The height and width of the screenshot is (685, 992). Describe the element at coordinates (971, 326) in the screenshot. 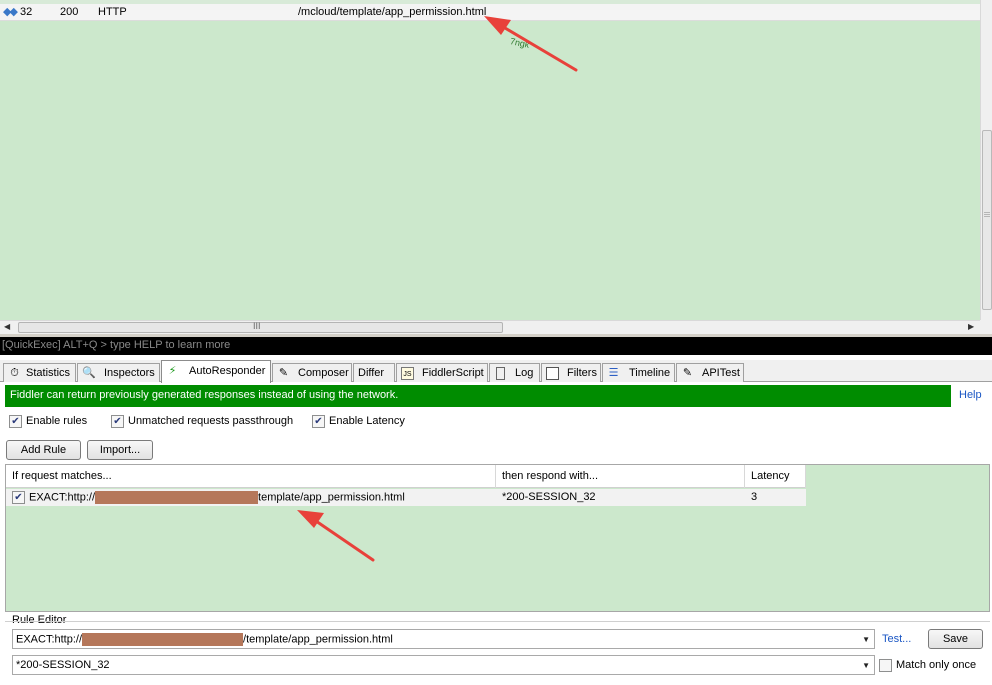

I see `scroll-right-icon: ▶` at that location.